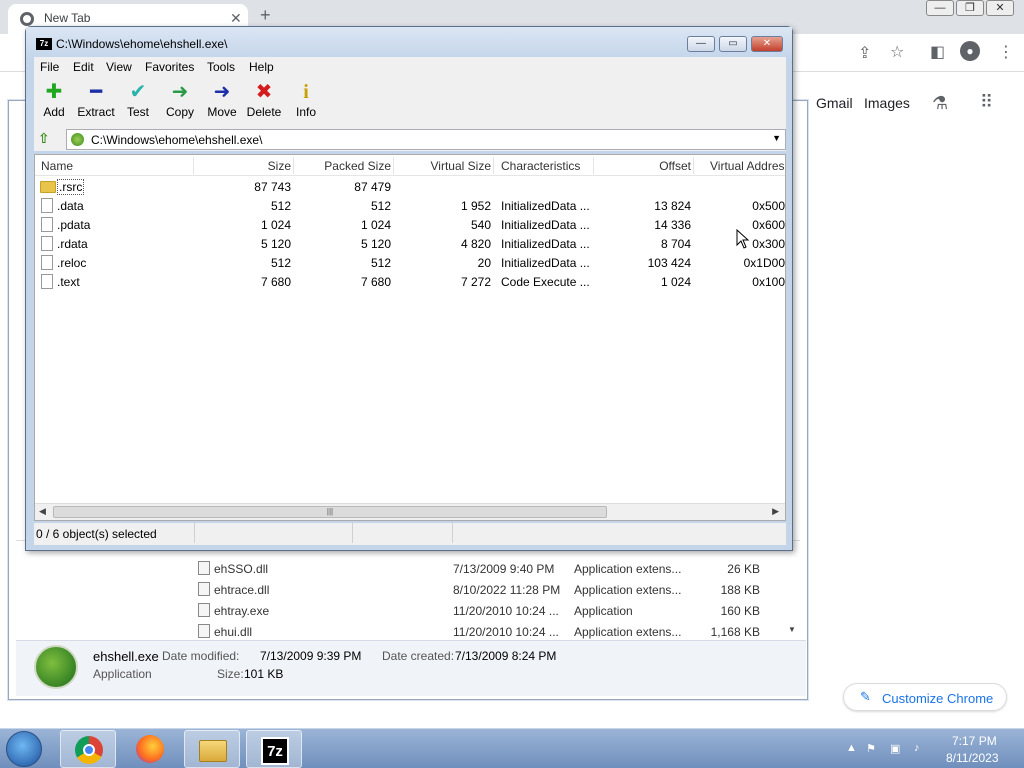 This screenshot has width=1024, height=768. What do you see at coordinates (221, 67) in the screenshot?
I see `menu-tools: Tools` at bounding box center [221, 67].